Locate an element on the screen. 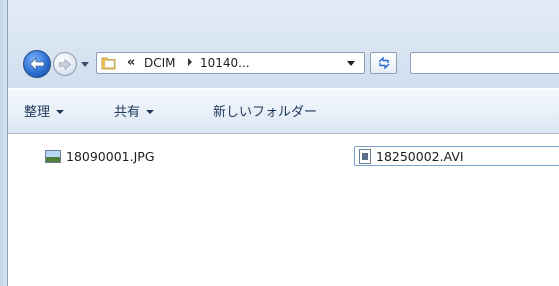  share-menu-button: 共有 is located at coordinates (134, 110).